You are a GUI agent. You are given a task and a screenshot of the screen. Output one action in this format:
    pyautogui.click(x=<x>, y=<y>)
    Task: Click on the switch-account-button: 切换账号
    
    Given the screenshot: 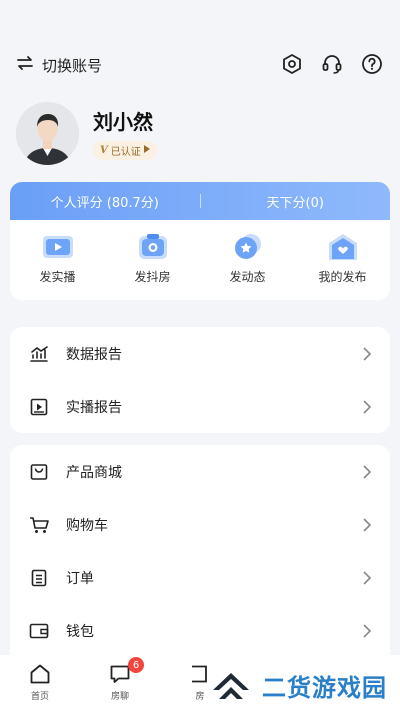 What is the action you would take?
    pyautogui.click(x=59, y=65)
    